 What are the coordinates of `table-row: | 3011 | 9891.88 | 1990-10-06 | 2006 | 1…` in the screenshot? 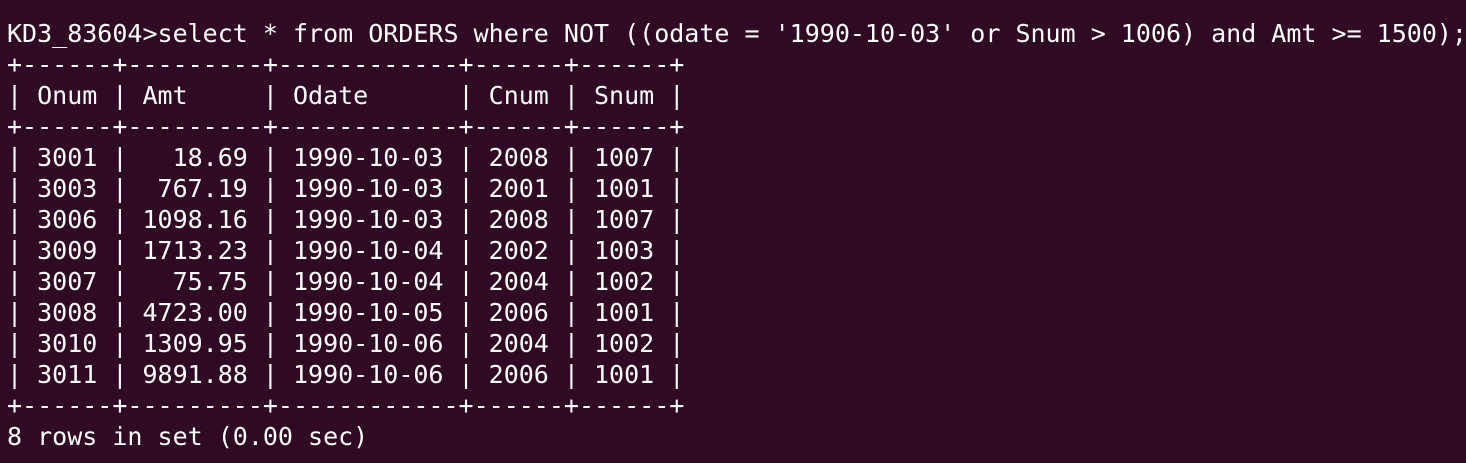 It's located at (346, 374).